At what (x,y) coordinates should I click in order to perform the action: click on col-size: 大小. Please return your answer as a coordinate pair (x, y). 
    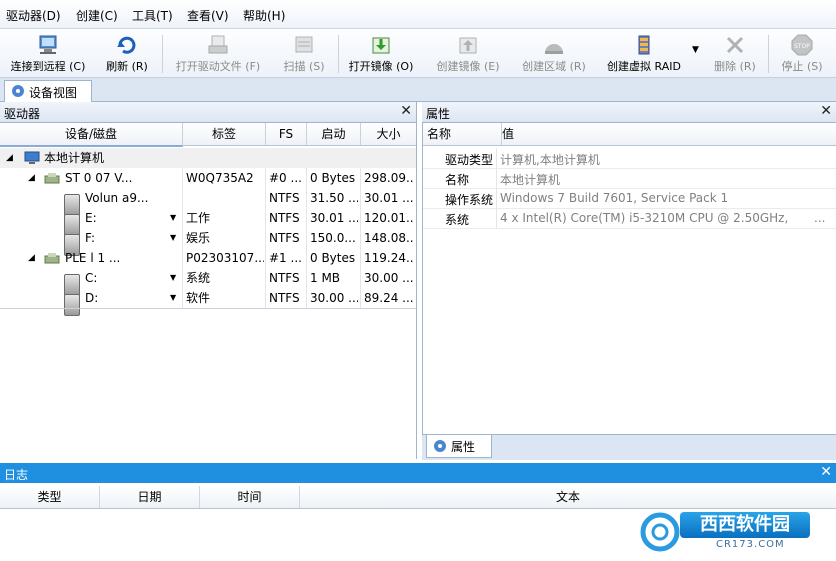
    Looking at the image, I should click on (388, 134).